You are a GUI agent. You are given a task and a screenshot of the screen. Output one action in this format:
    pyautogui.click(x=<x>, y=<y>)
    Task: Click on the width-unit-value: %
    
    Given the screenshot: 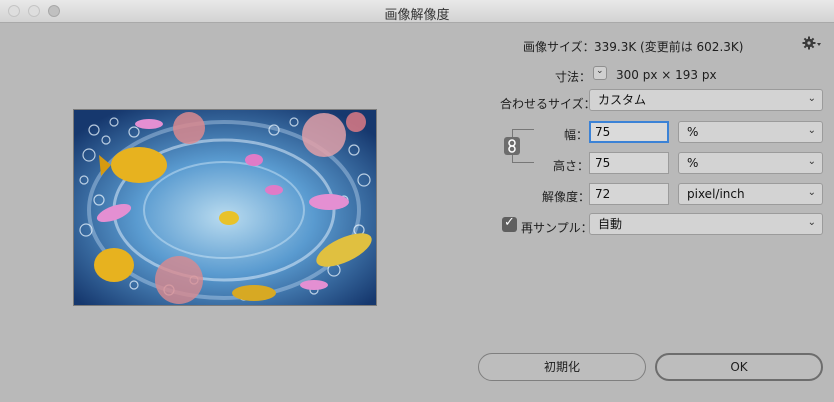 What is the action you would take?
    pyautogui.click(x=693, y=132)
    